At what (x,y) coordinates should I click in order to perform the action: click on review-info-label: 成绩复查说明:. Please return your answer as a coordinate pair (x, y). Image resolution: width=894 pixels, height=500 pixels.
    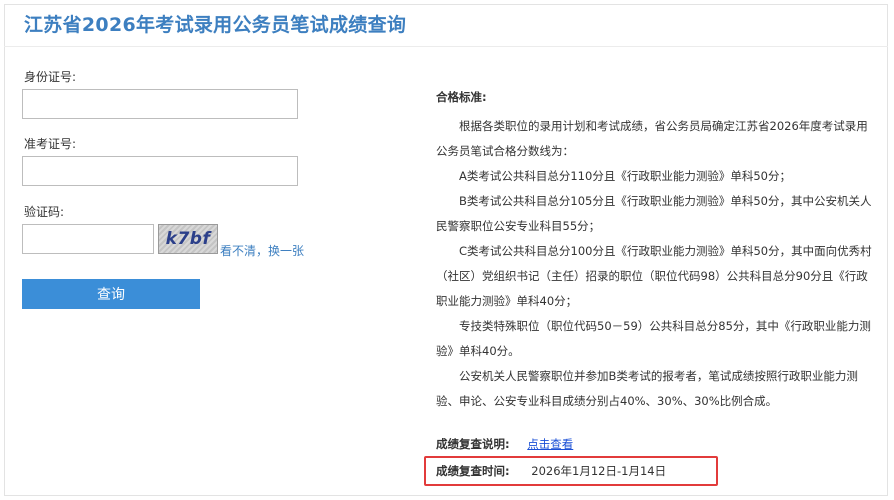
    Looking at the image, I should click on (473, 444).